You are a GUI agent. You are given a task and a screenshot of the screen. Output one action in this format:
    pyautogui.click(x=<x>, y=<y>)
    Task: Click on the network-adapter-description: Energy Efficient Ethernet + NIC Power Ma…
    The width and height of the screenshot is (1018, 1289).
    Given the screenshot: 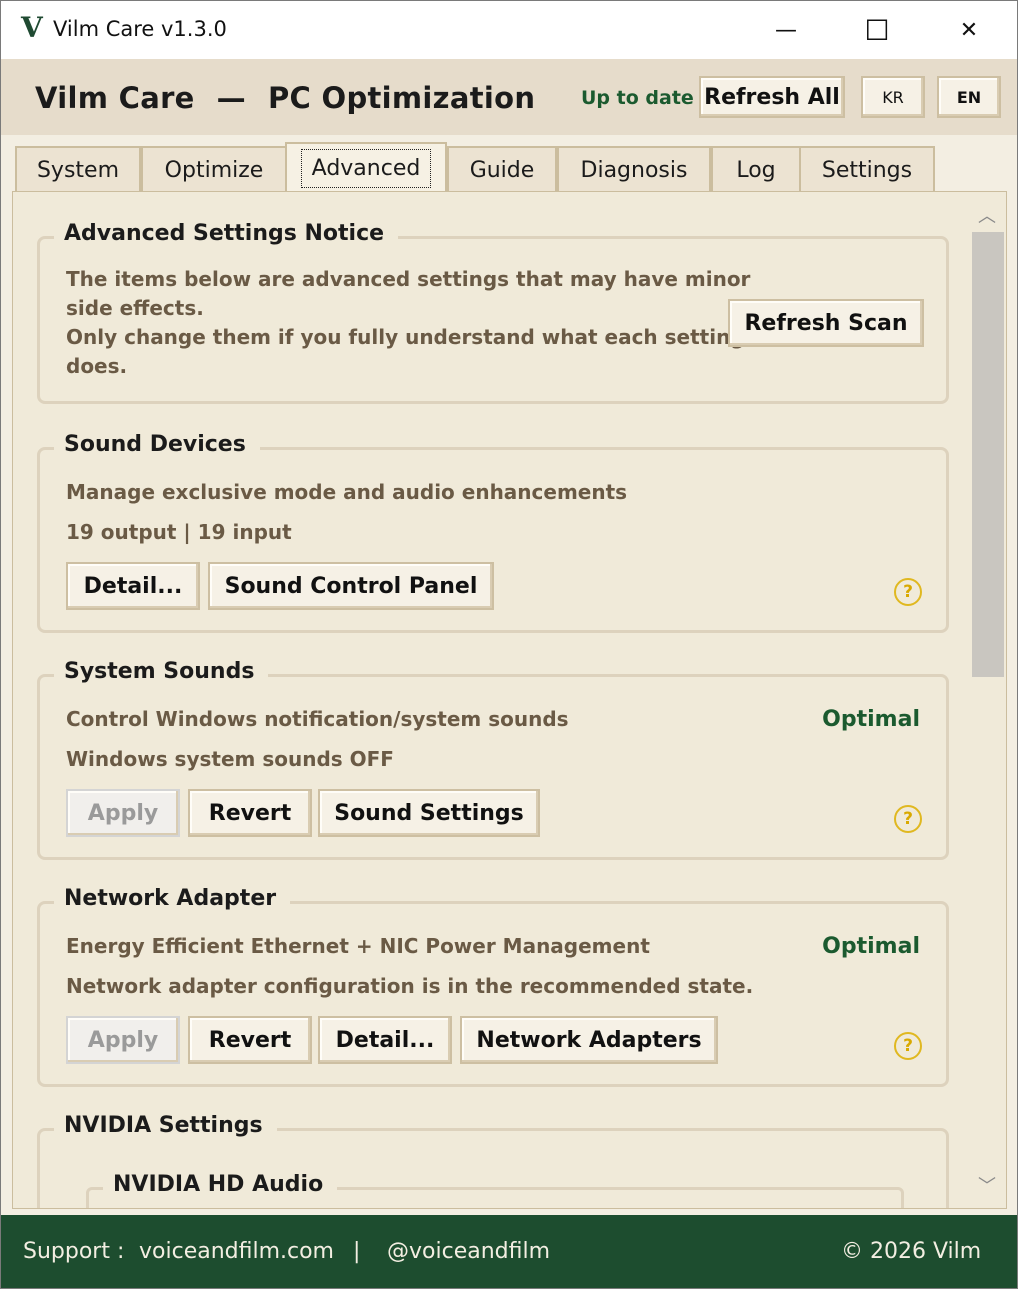 What is the action you would take?
    pyautogui.click(x=358, y=946)
    